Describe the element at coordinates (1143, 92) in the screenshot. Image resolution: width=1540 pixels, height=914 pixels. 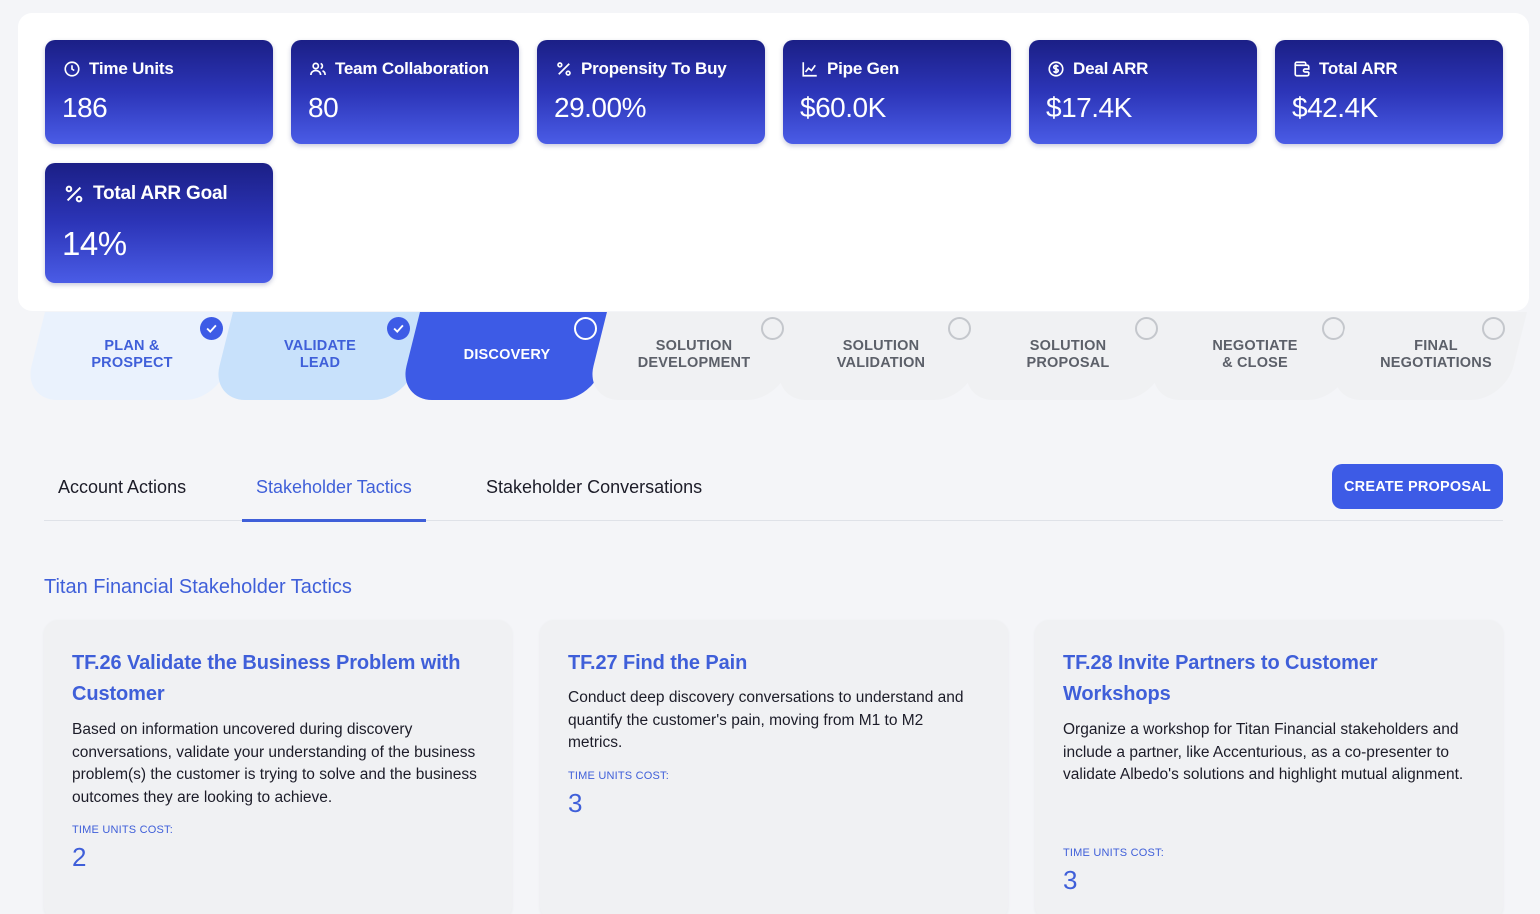
I see `metric-card-deal-arr: Deal ARR $17.4K` at that location.